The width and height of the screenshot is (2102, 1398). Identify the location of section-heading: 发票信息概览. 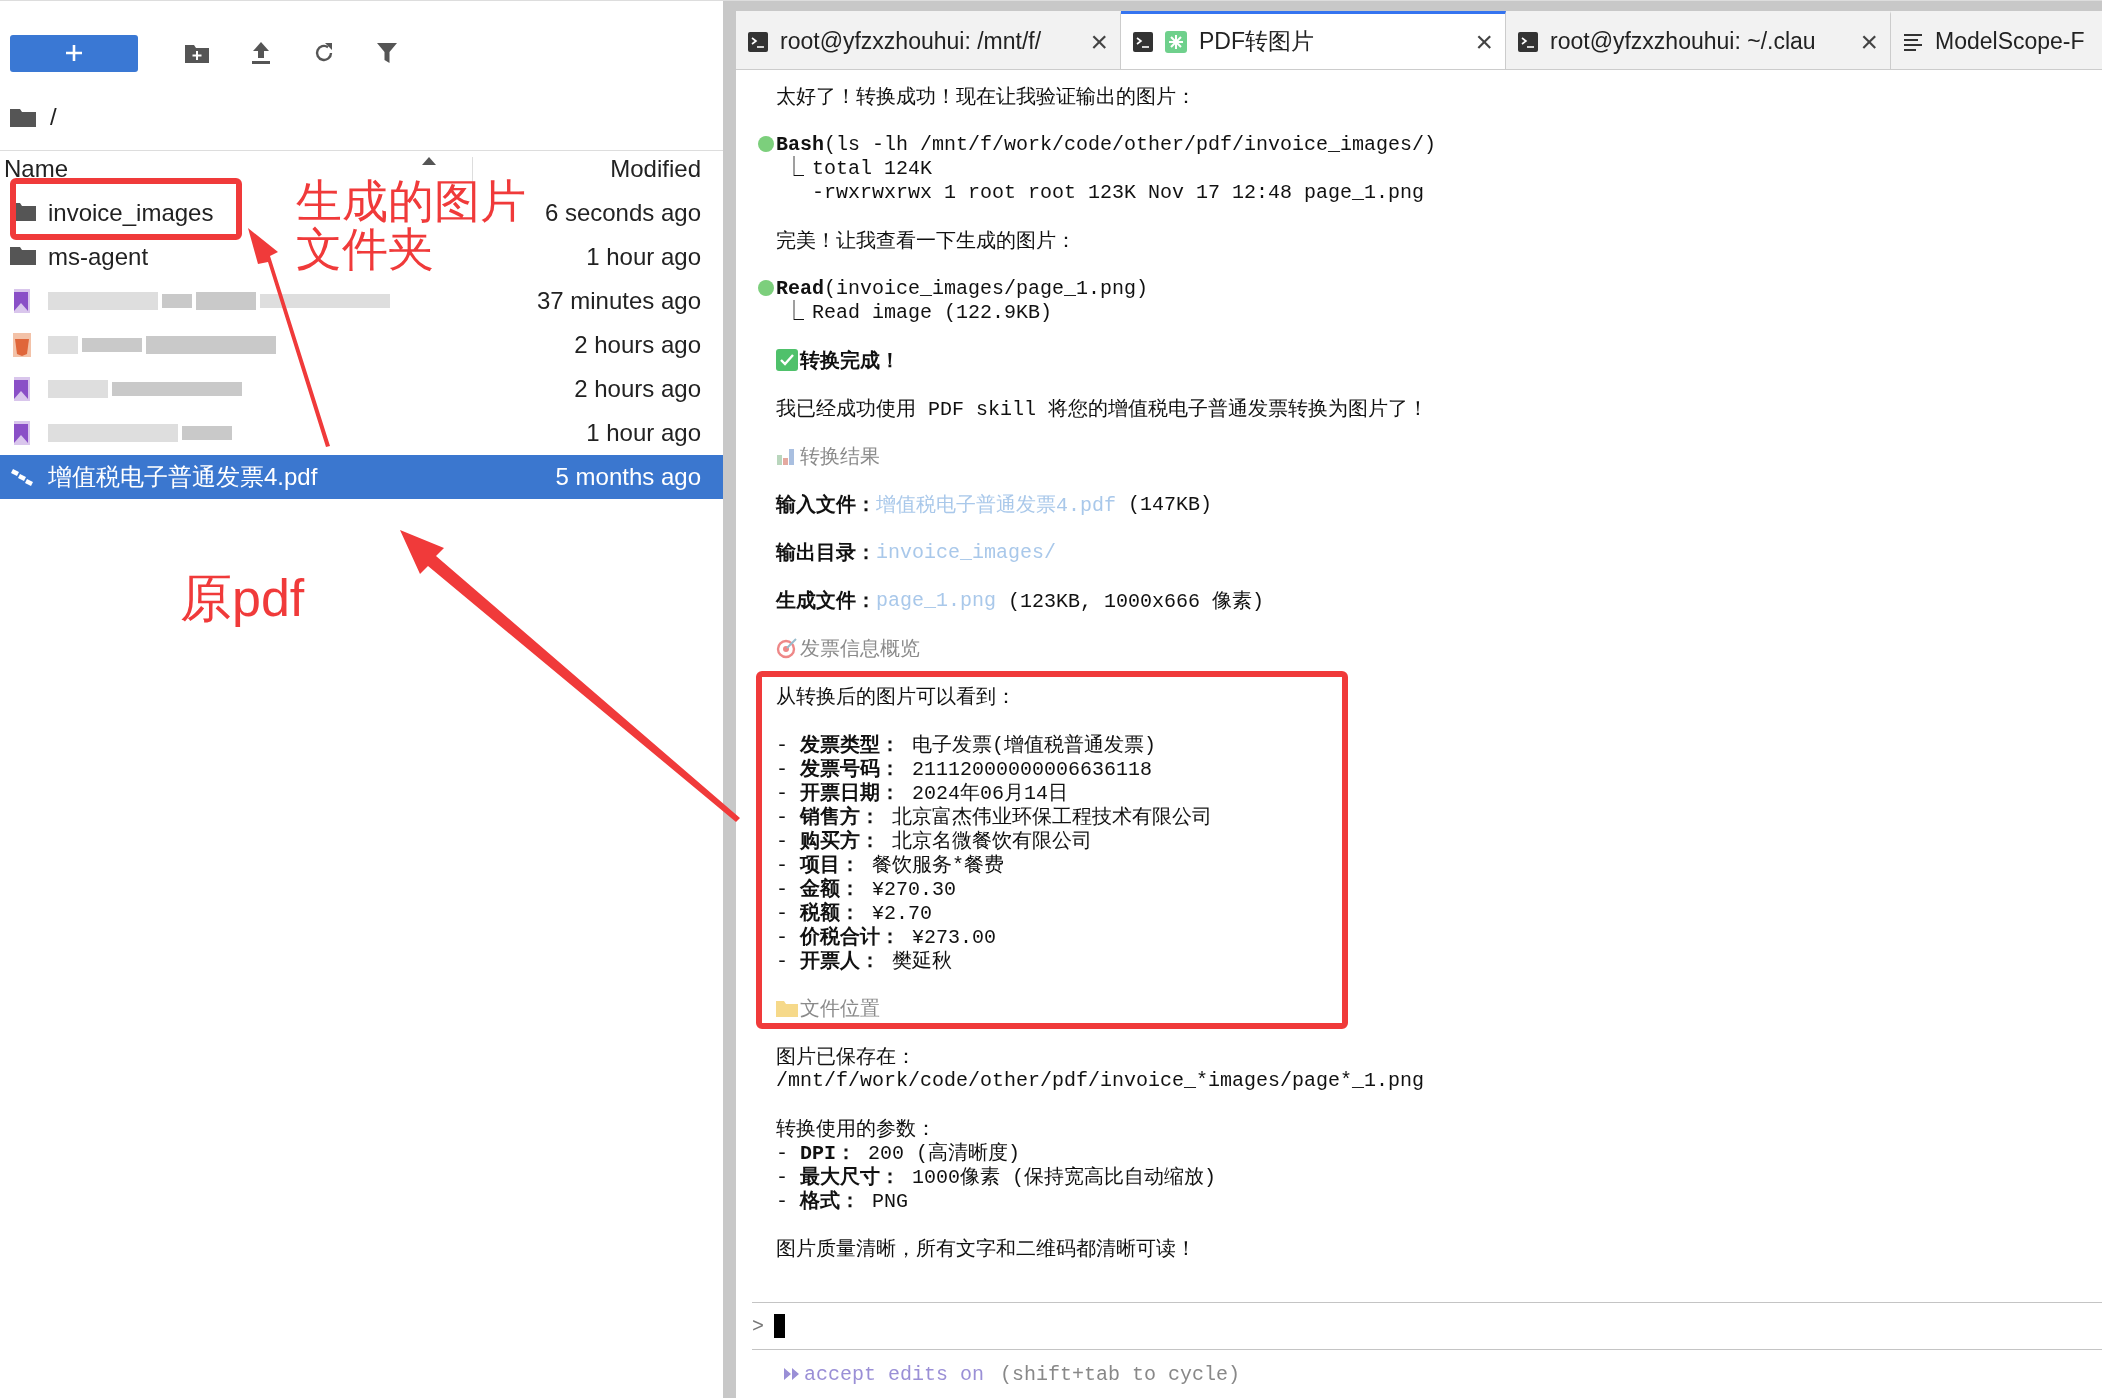
(860, 649).